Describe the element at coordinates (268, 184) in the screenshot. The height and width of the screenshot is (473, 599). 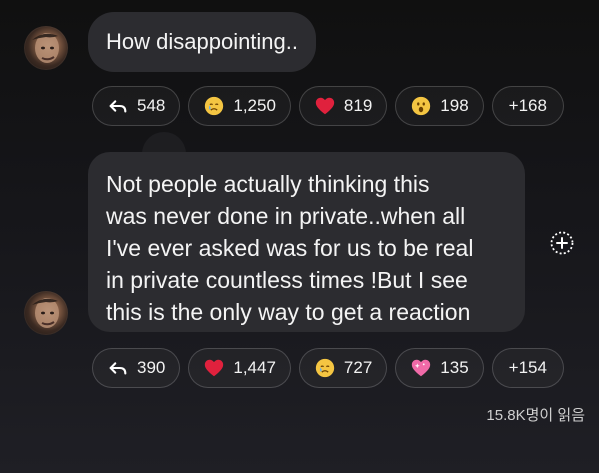
I see `message-line: Not people actually thinking this` at that location.